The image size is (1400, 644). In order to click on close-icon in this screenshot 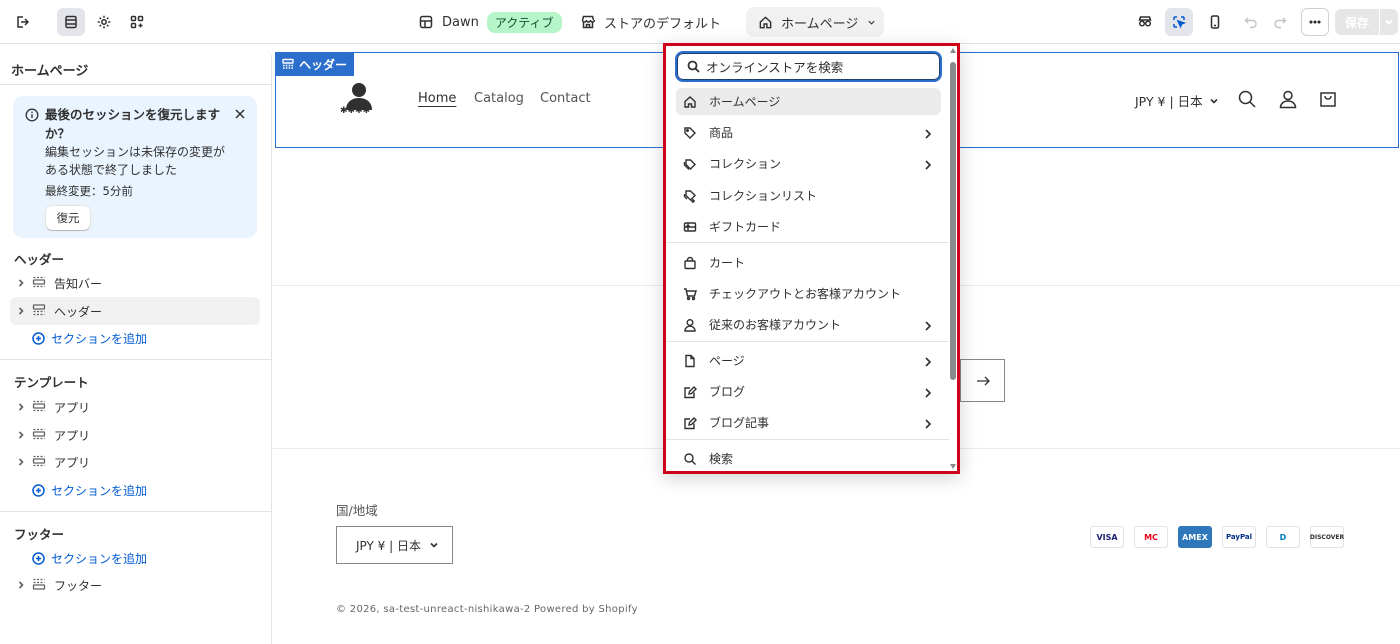, I will do `click(240, 114)`.